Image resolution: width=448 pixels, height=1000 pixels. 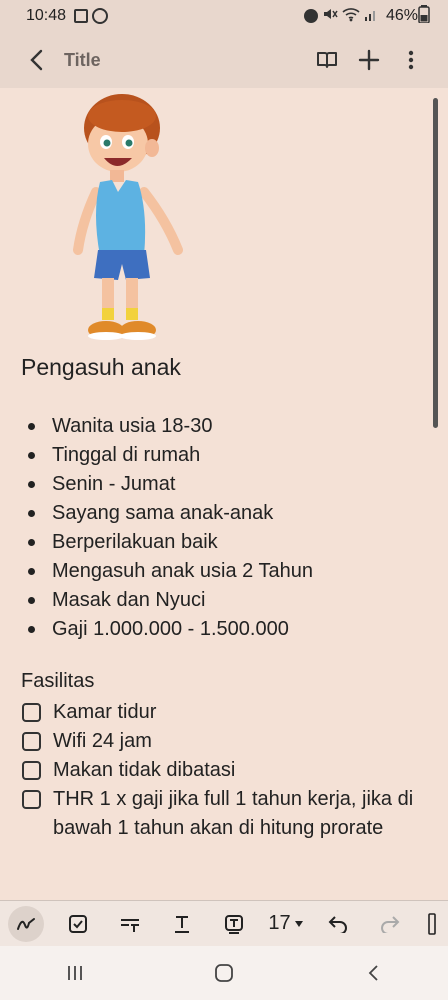 What do you see at coordinates (170, 426) in the screenshot?
I see `list-item: Wanita usia 18-30` at bounding box center [170, 426].